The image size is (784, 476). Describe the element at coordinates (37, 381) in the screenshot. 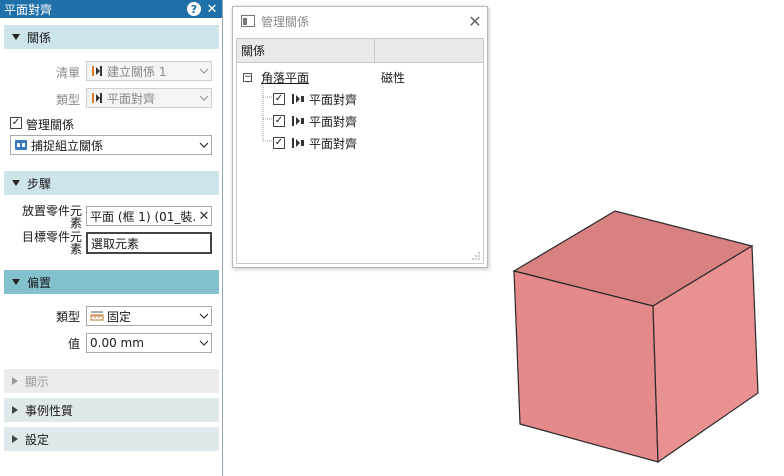

I see `section-display-title: 顯示` at that location.